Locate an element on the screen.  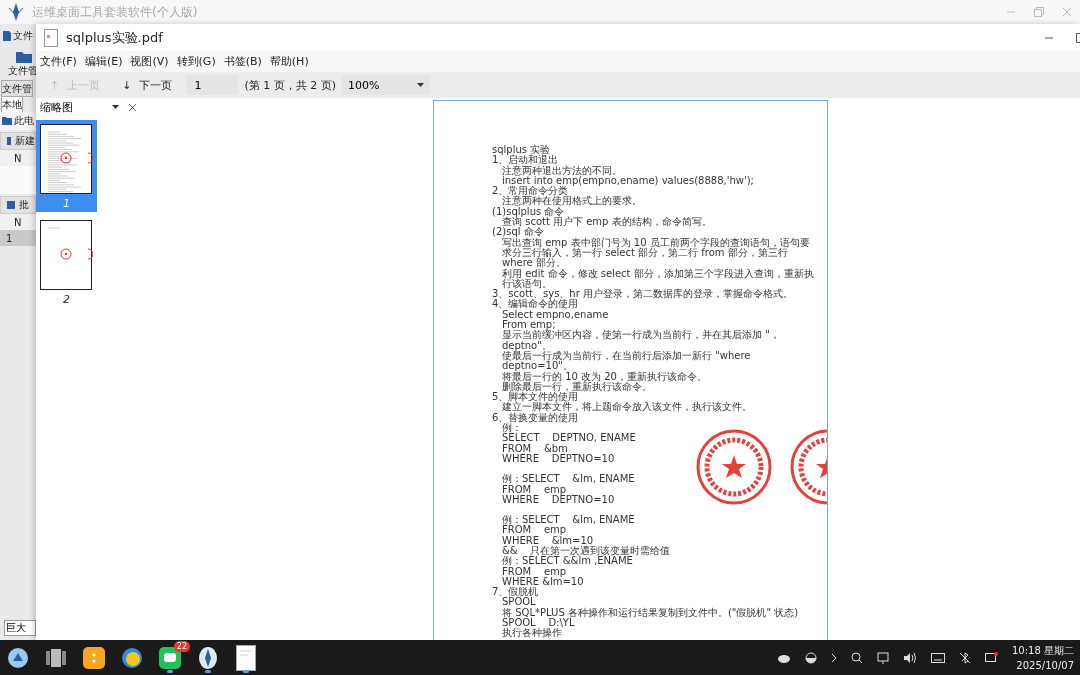
text-line: 查询 scott 用户下 emp 表的结构，命令简写。 is located at coordinates (607, 222).